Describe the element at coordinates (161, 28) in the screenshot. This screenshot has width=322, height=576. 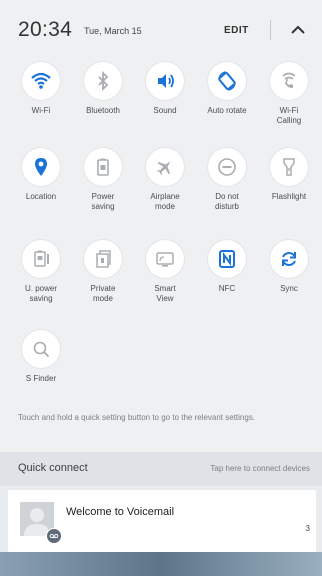
I see `panel-header: 20:34 Tue, March 15 EDIT` at that location.